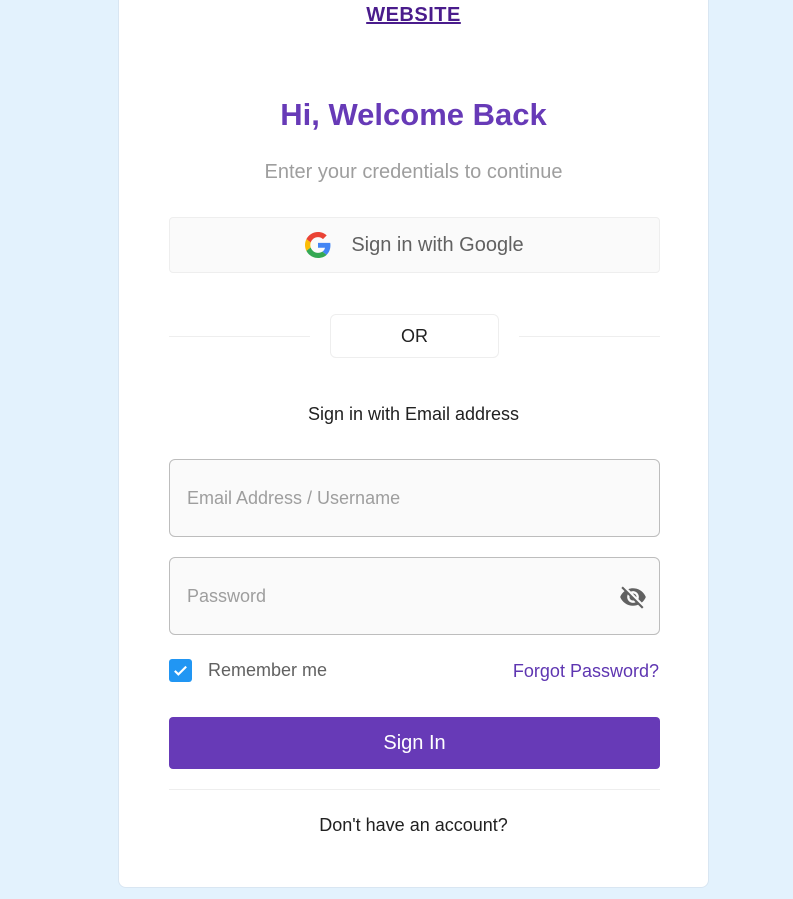  I want to click on email-signin-caption: Sign in with Email address, so click(413, 414).